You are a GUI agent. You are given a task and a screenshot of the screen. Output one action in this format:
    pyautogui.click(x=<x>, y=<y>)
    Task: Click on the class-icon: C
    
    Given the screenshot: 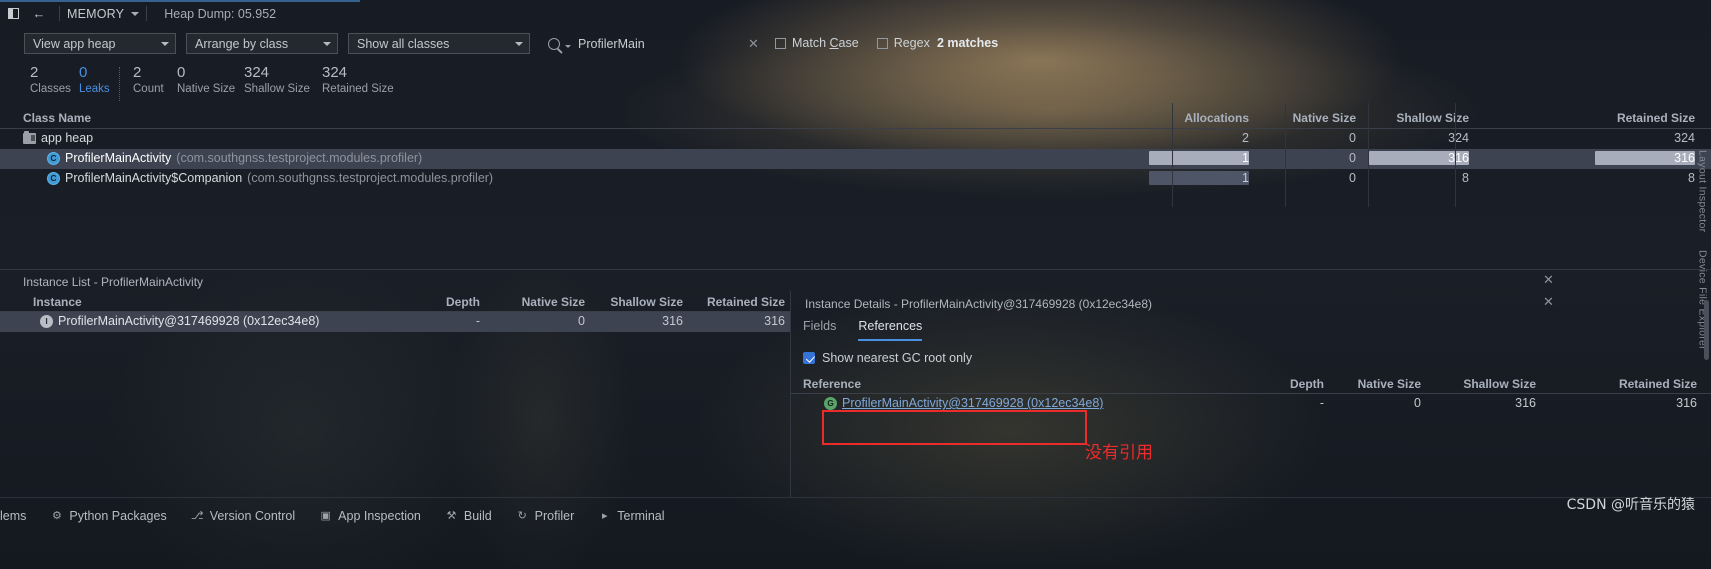 What is the action you would take?
    pyautogui.click(x=53, y=158)
    